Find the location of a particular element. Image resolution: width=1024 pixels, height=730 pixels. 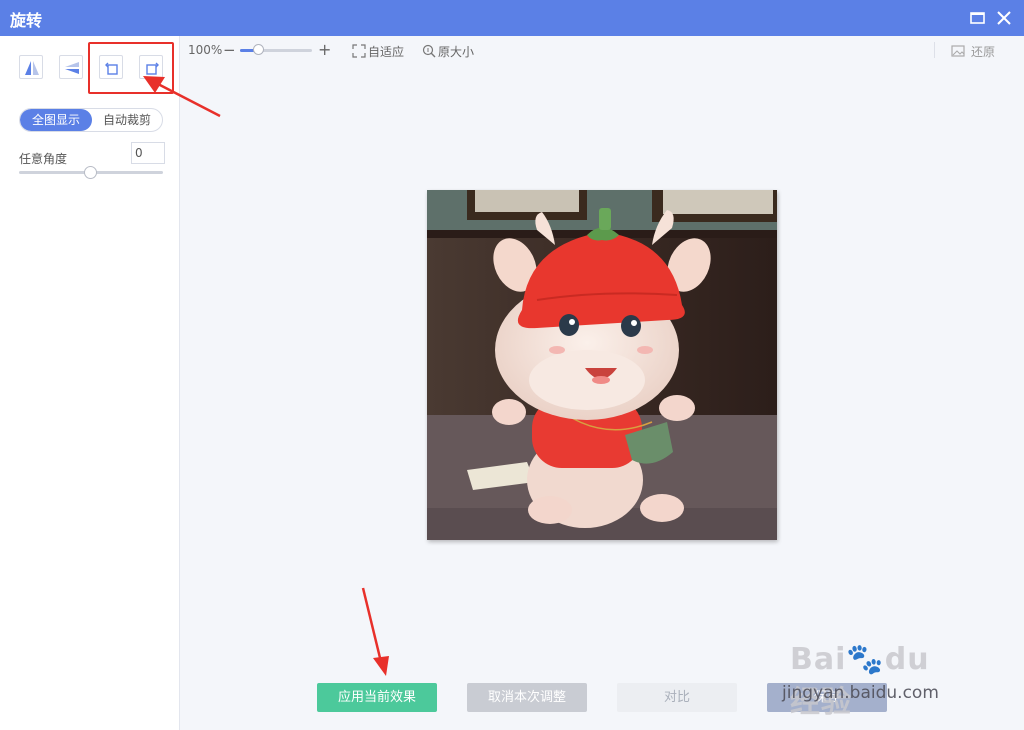

title-bar: 旋转 is located at coordinates (512, 18).